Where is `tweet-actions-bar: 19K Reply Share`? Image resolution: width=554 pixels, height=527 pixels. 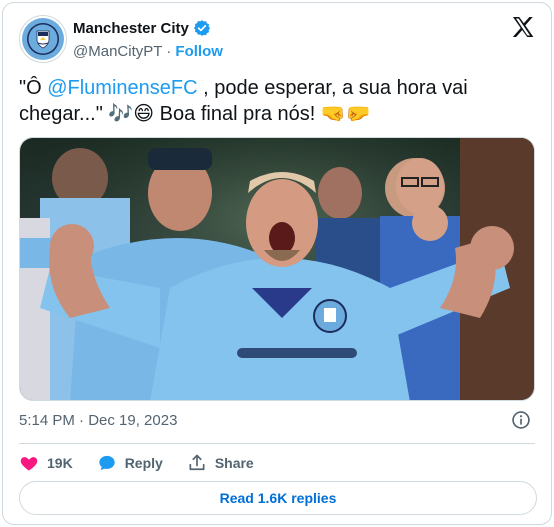
tweet-actions-bar: 19K Reply Share is located at coordinates (148, 463).